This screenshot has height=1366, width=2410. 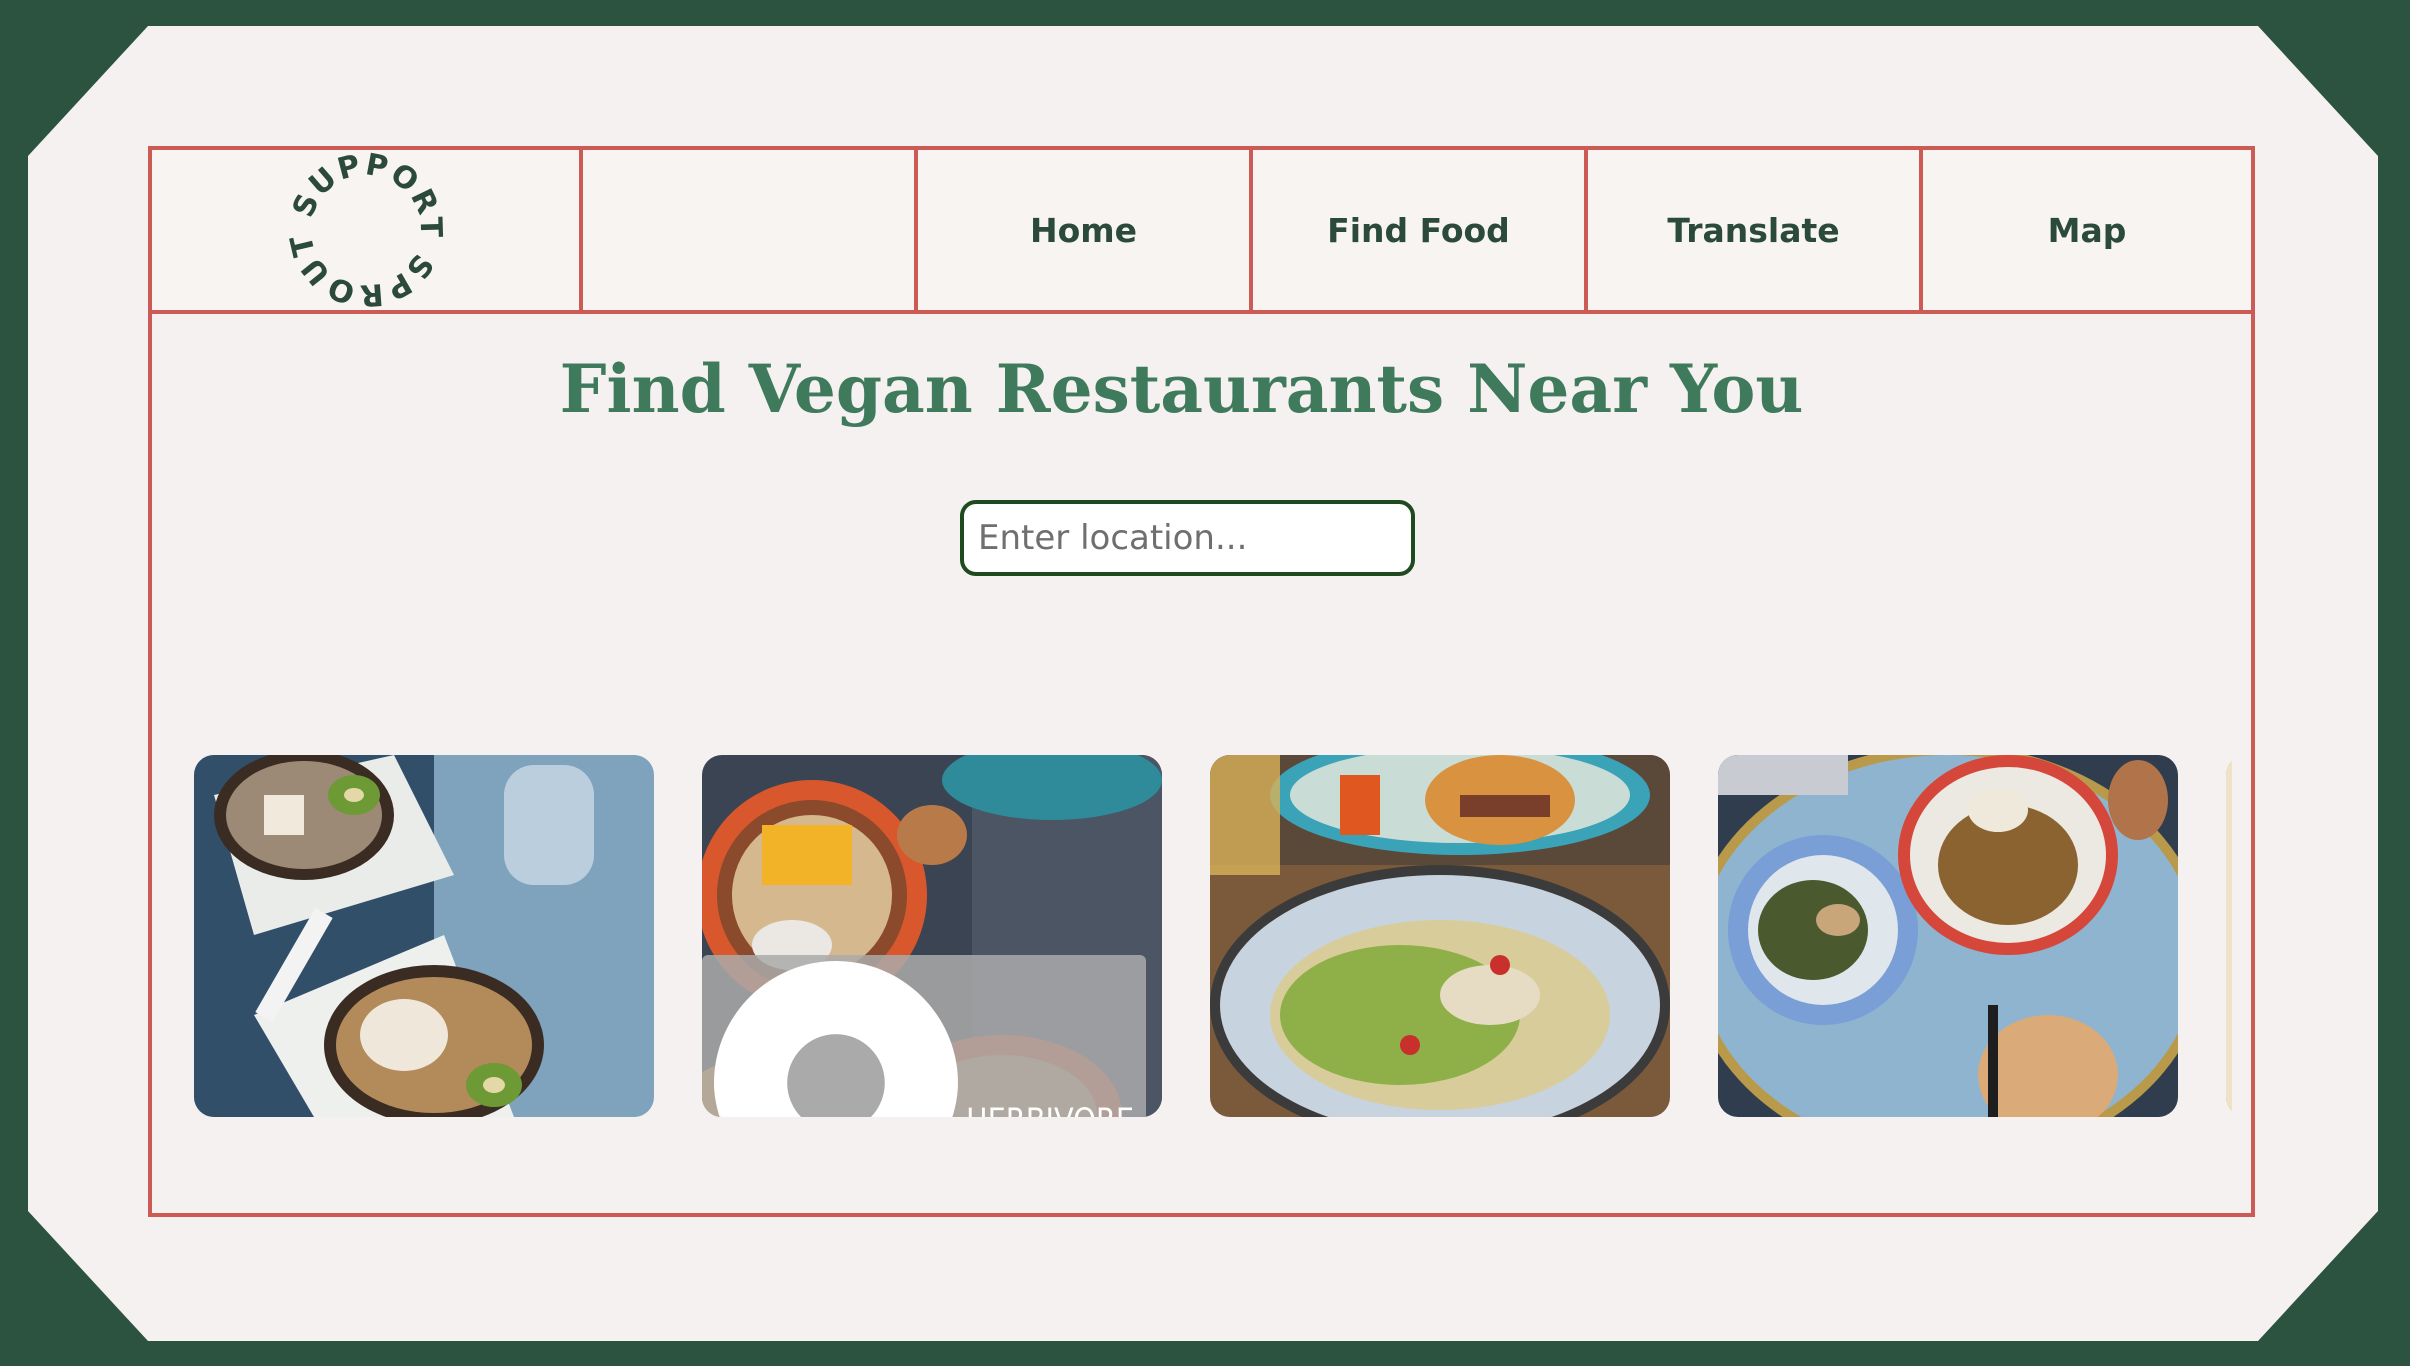 I want to click on food-photo-acai, so click(x=424, y=936).